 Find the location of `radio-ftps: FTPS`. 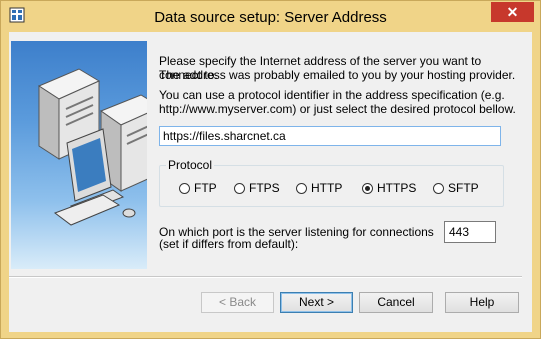

radio-ftps: FTPS is located at coordinates (257, 188).